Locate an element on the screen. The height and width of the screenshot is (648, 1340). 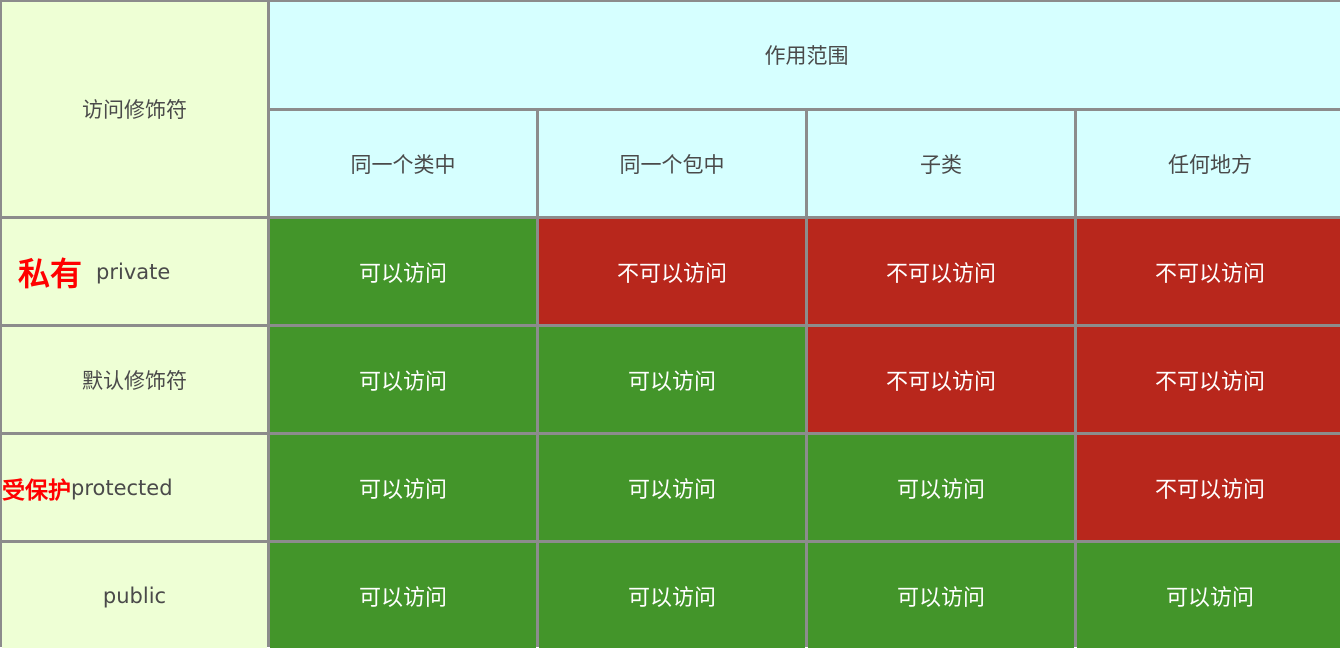
modifier-label: private is located at coordinates (133, 271).